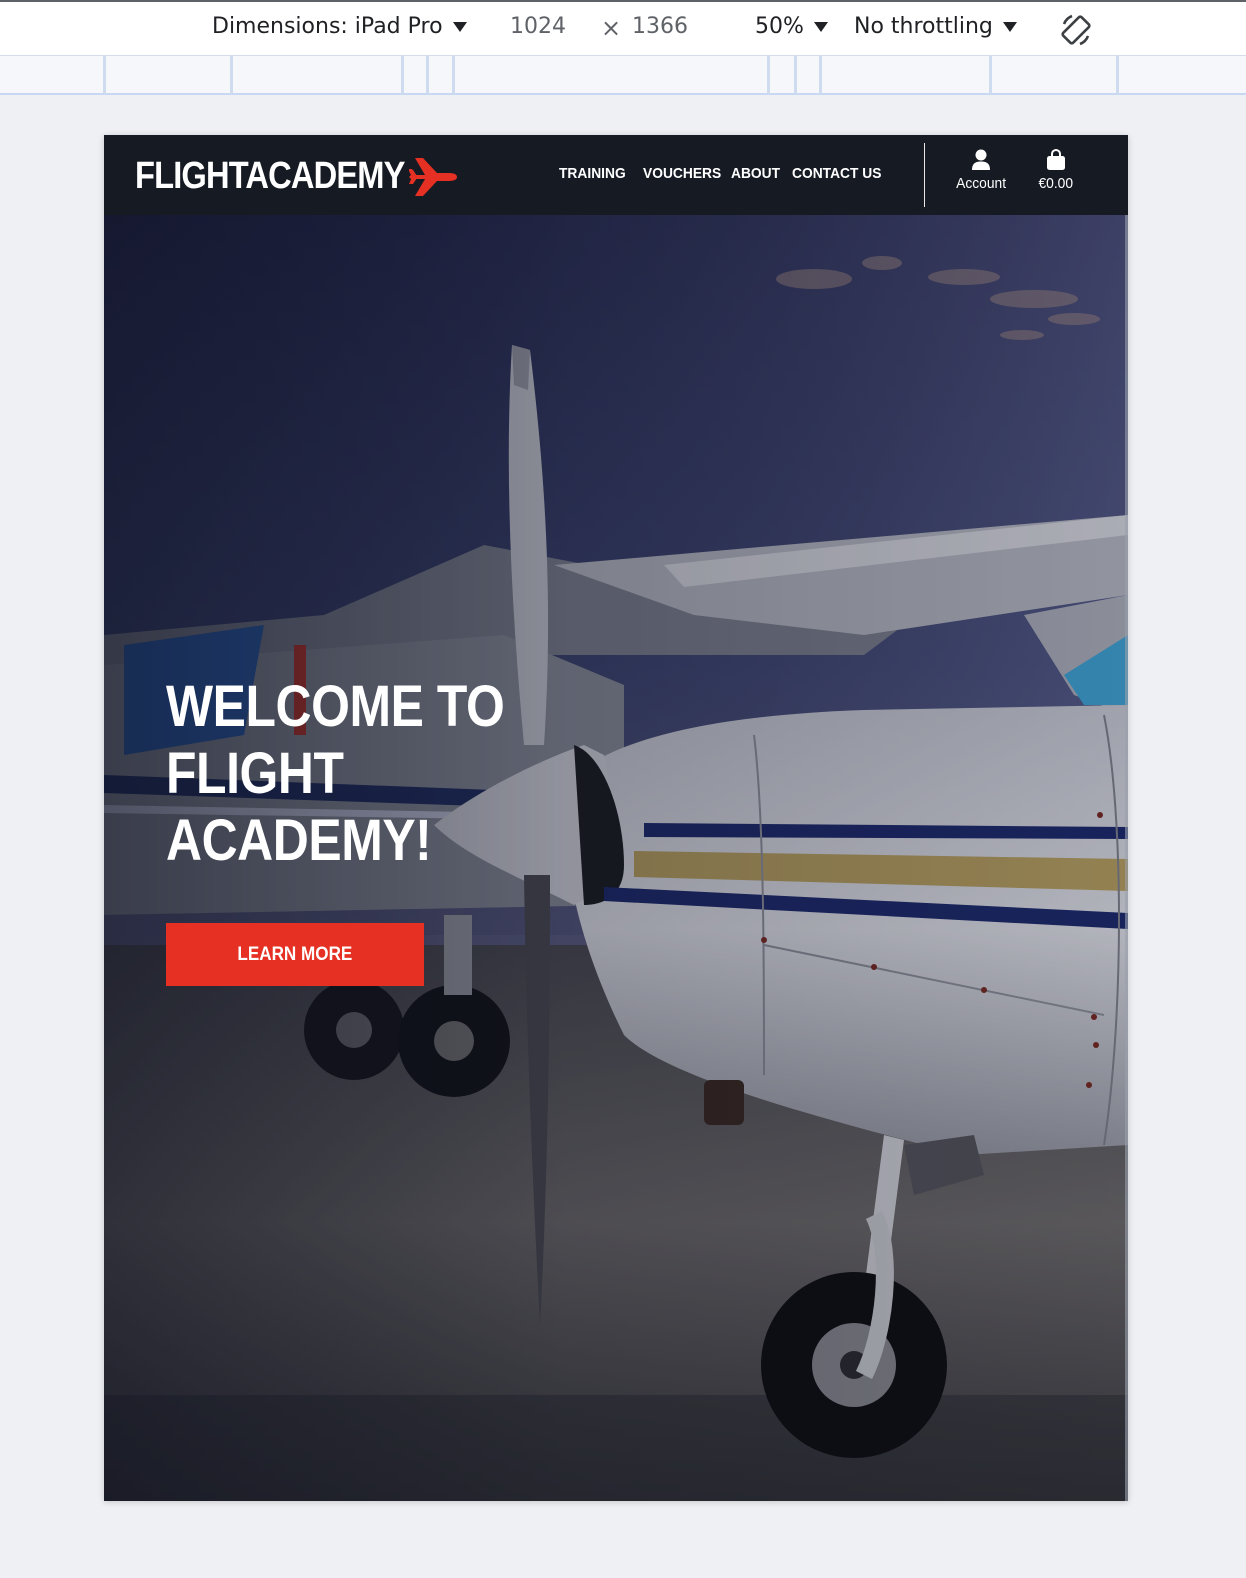  What do you see at coordinates (1126, 818) in the screenshot?
I see `viewport-edge` at bounding box center [1126, 818].